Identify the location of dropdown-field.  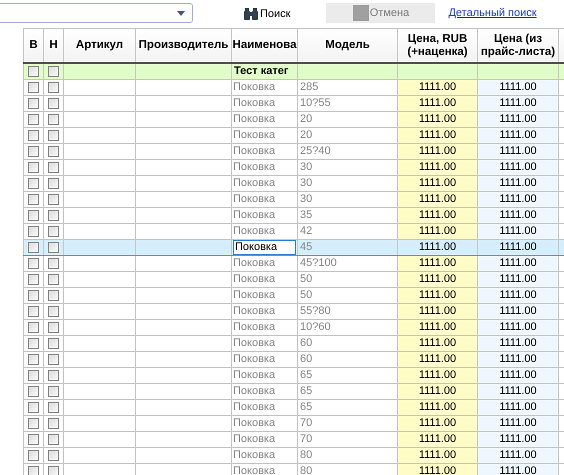
(96, 12).